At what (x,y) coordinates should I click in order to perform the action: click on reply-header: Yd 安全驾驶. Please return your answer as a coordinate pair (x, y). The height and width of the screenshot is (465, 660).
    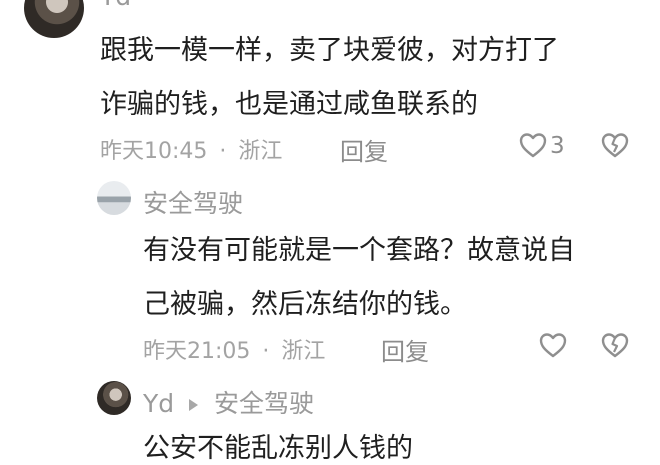
    Looking at the image, I should click on (228, 402).